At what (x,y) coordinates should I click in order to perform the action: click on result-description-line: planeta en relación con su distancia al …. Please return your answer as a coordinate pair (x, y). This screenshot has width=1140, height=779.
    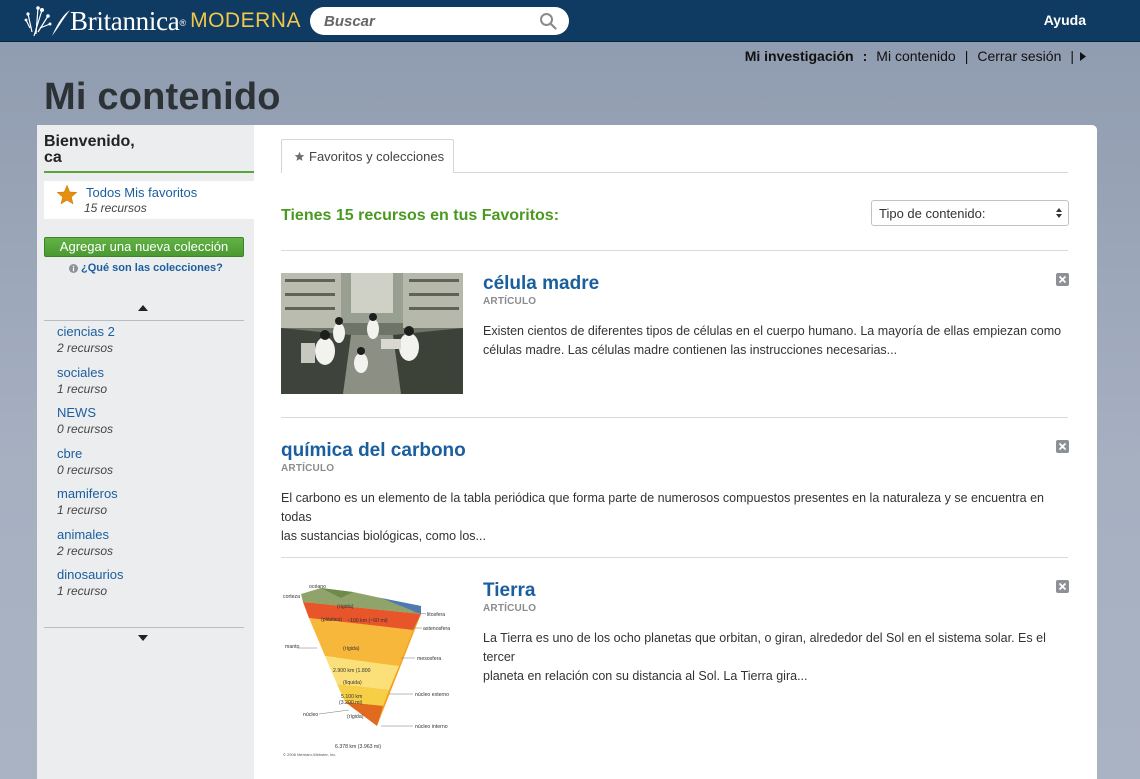
    Looking at the image, I should click on (645, 676).